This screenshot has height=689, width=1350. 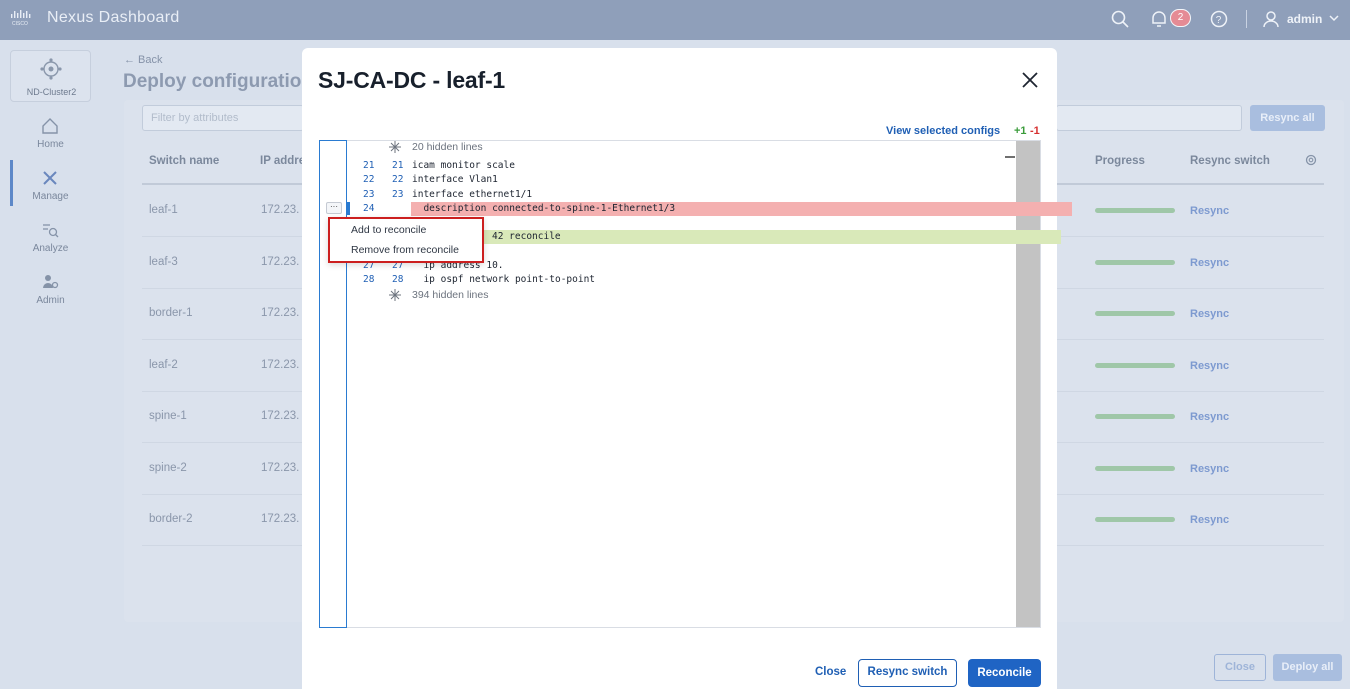 What do you see at coordinates (398, 279) in the screenshot?
I see `new-line-number: 28` at bounding box center [398, 279].